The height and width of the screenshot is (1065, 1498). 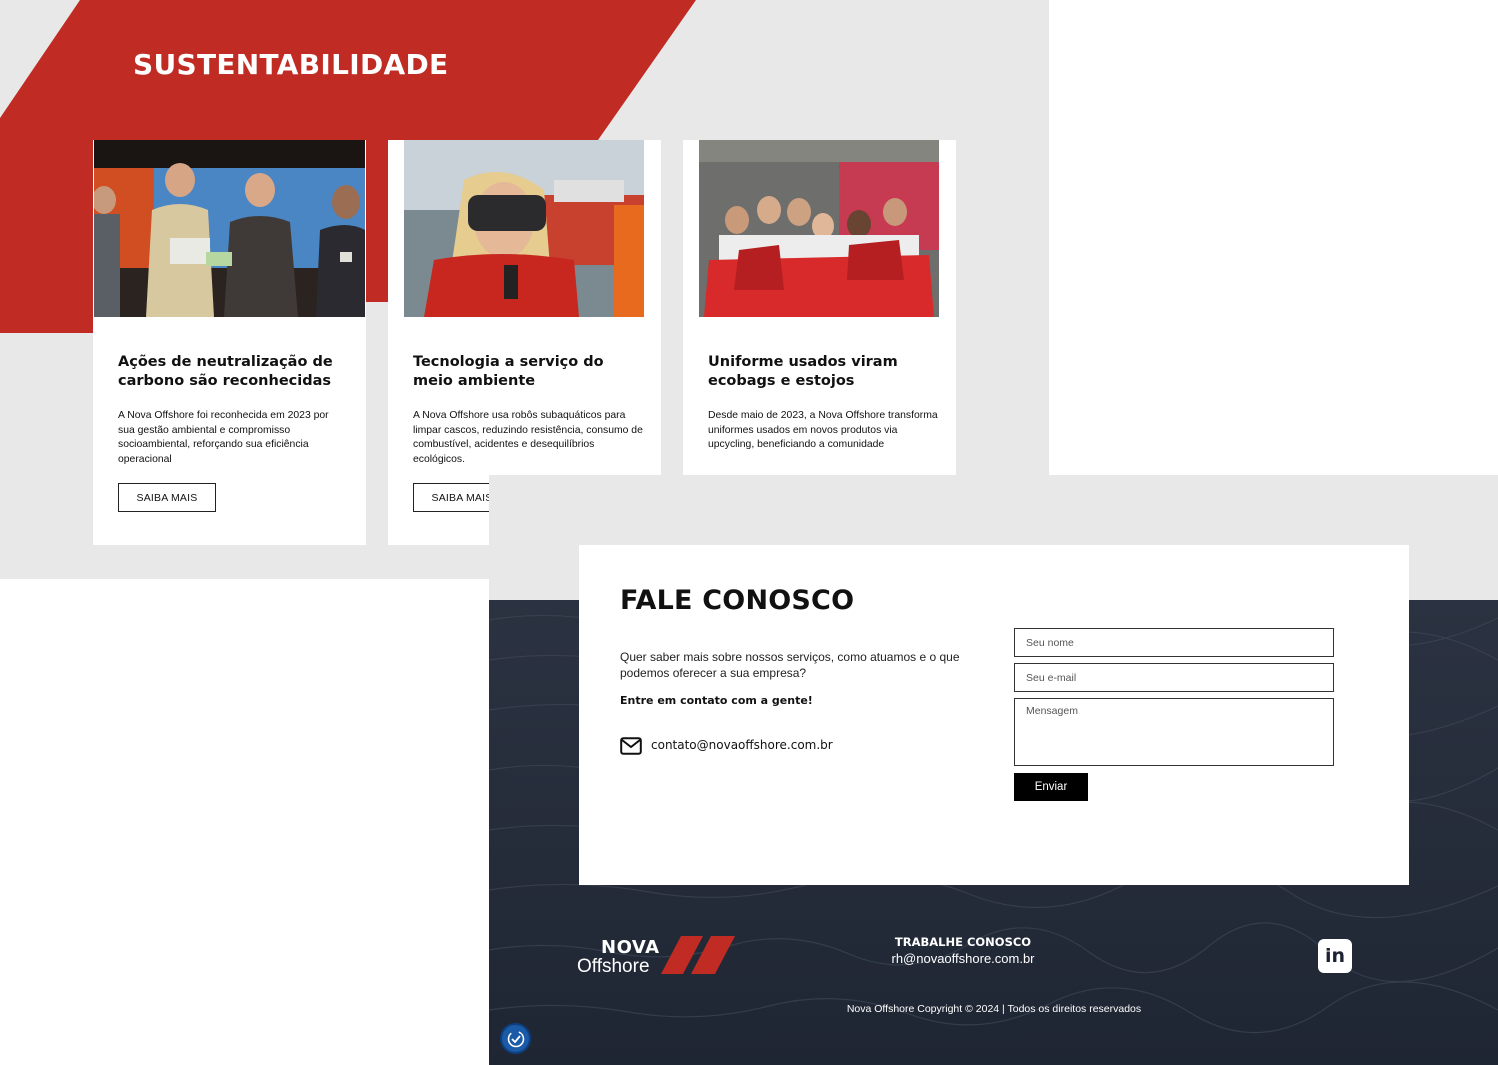 I want to click on card-title: Tecnologia a serviço do meio ambiente, so click(x=508, y=371).